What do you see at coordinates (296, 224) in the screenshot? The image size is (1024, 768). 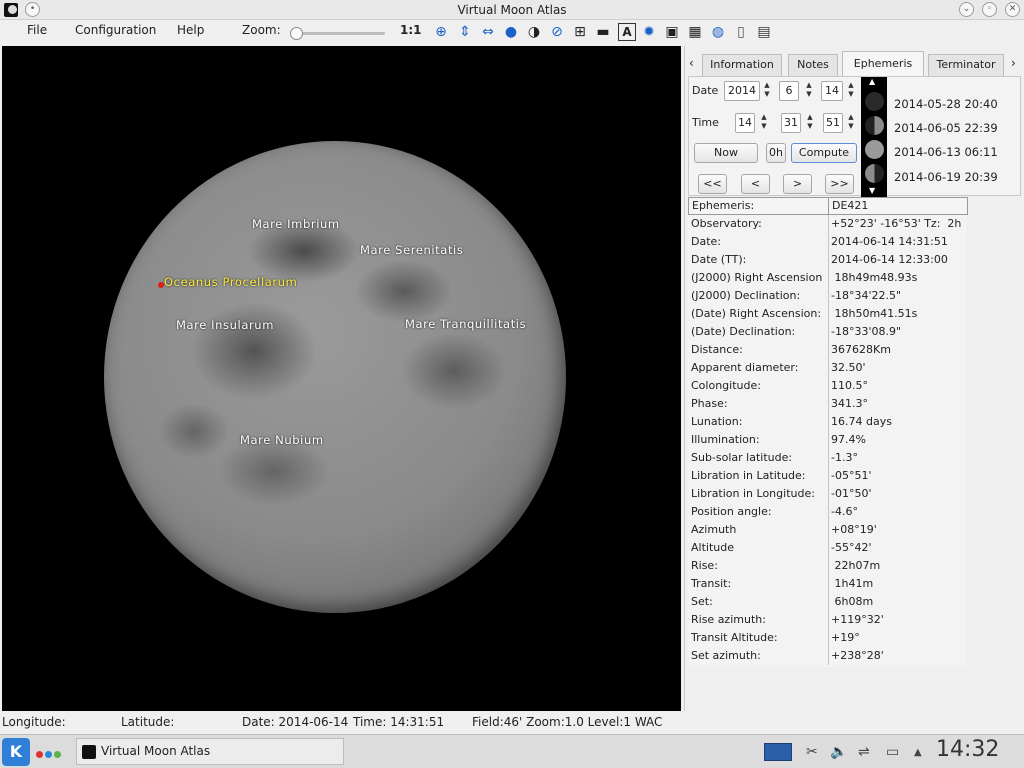 I see `label-mare-imbrium: Mare Imbrium` at bounding box center [296, 224].